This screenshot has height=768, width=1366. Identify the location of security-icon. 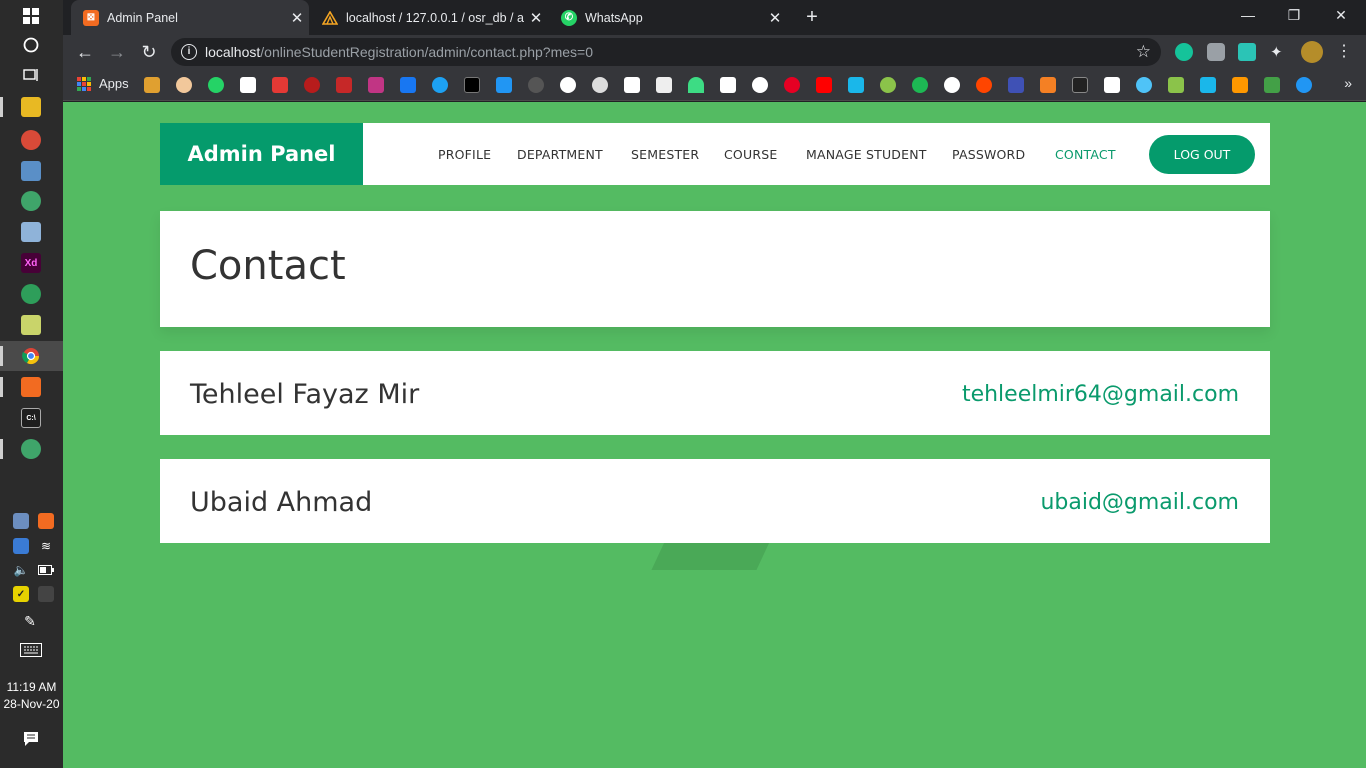
(46, 594).